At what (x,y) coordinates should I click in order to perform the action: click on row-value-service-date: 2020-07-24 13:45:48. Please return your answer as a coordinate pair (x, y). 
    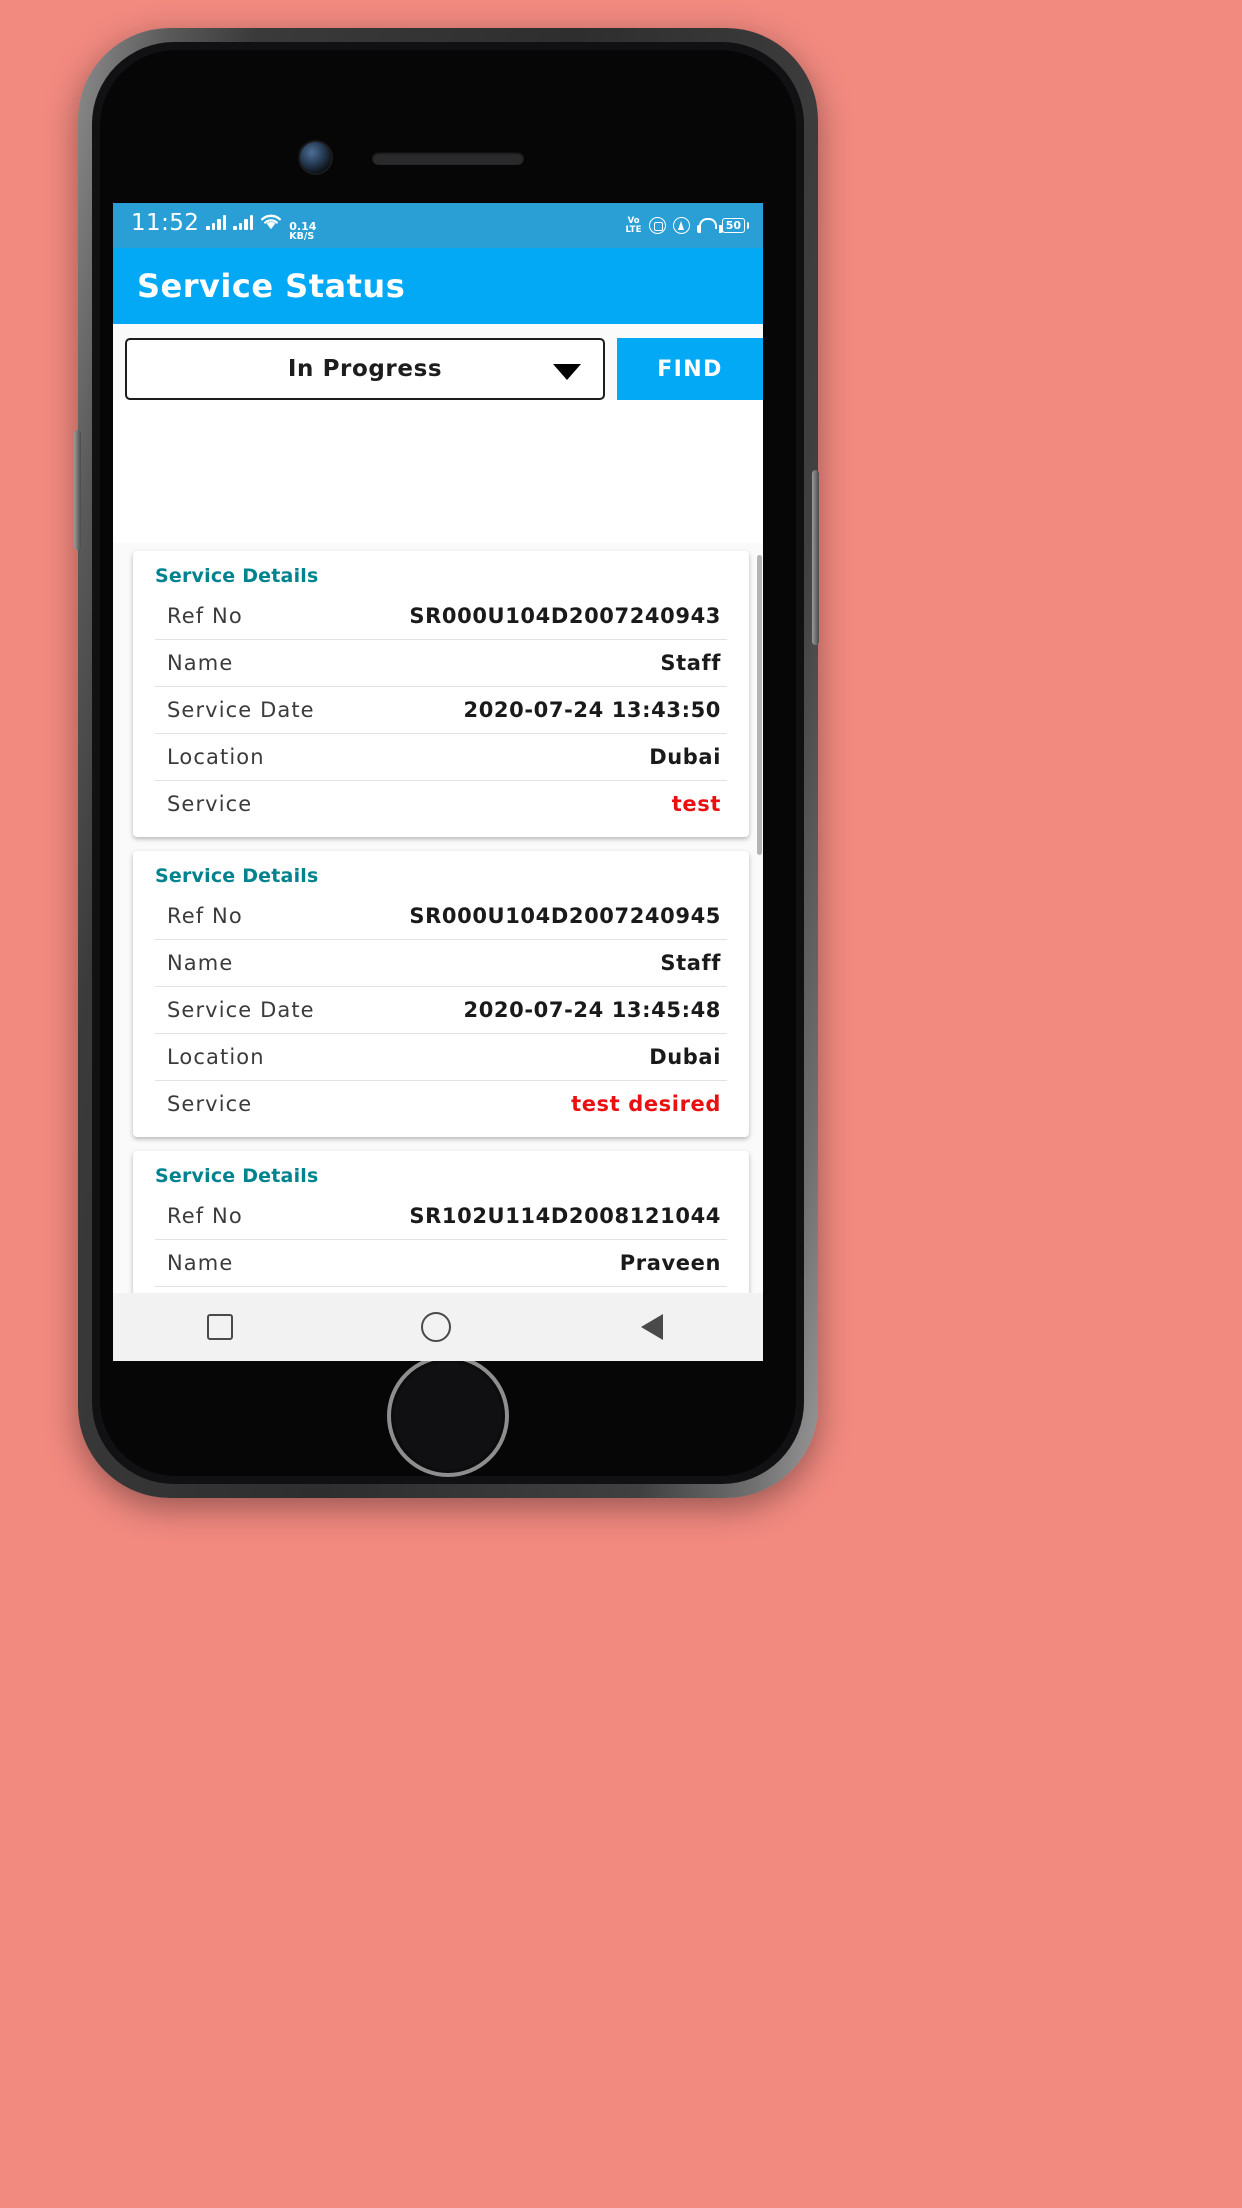
    Looking at the image, I should click on (592, 1010).